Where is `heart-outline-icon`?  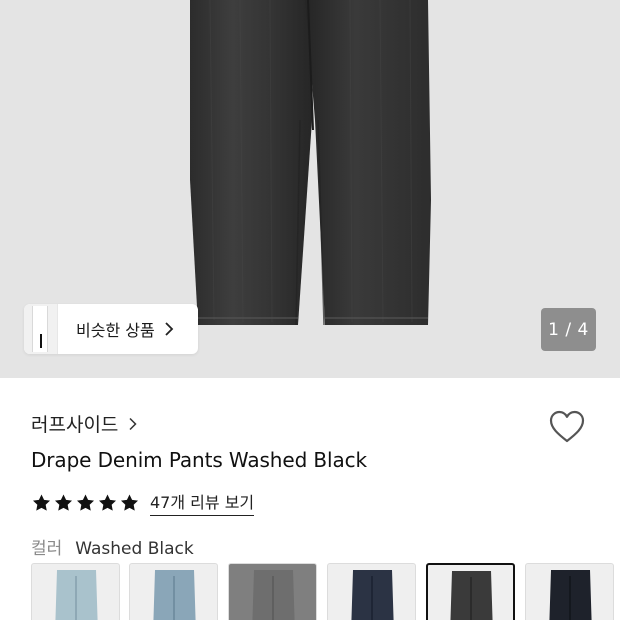 heart-outline-icon is located at coordinates (567, 427).